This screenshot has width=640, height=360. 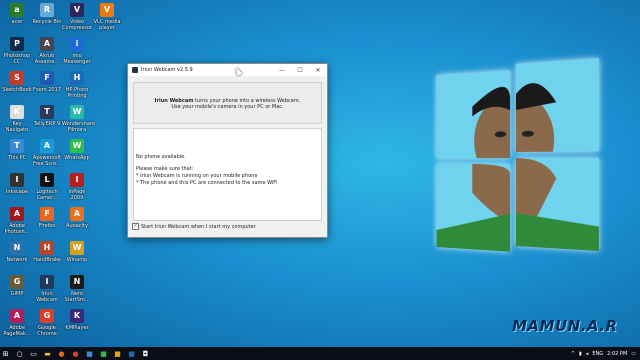 I want to click on hp-icon: H, so click(x=77, y=78).